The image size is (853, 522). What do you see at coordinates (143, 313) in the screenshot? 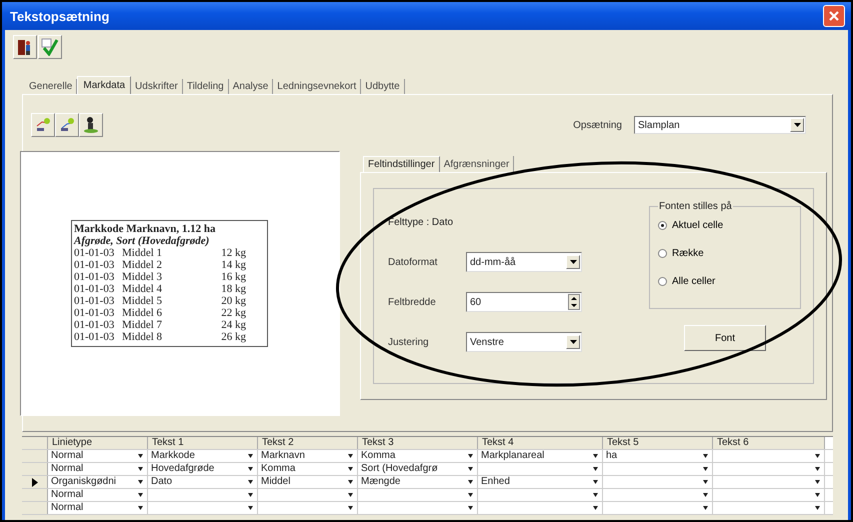
I see `preview-name: Middel 6` at bounding box center [143, 313].